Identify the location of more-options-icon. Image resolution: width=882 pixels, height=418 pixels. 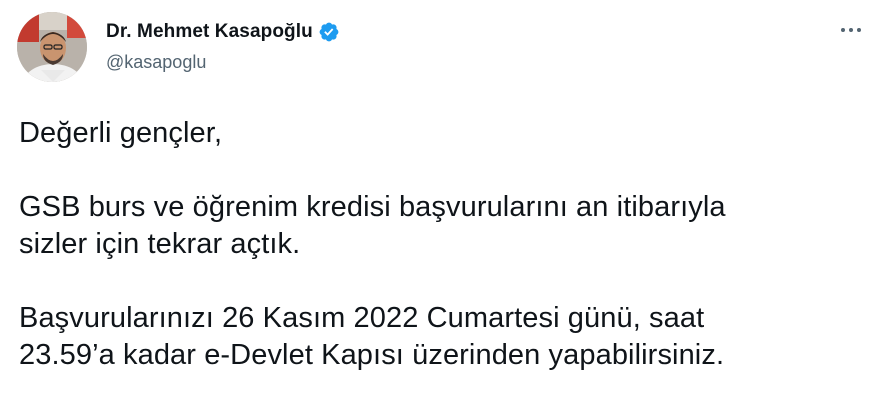
(851, 30).